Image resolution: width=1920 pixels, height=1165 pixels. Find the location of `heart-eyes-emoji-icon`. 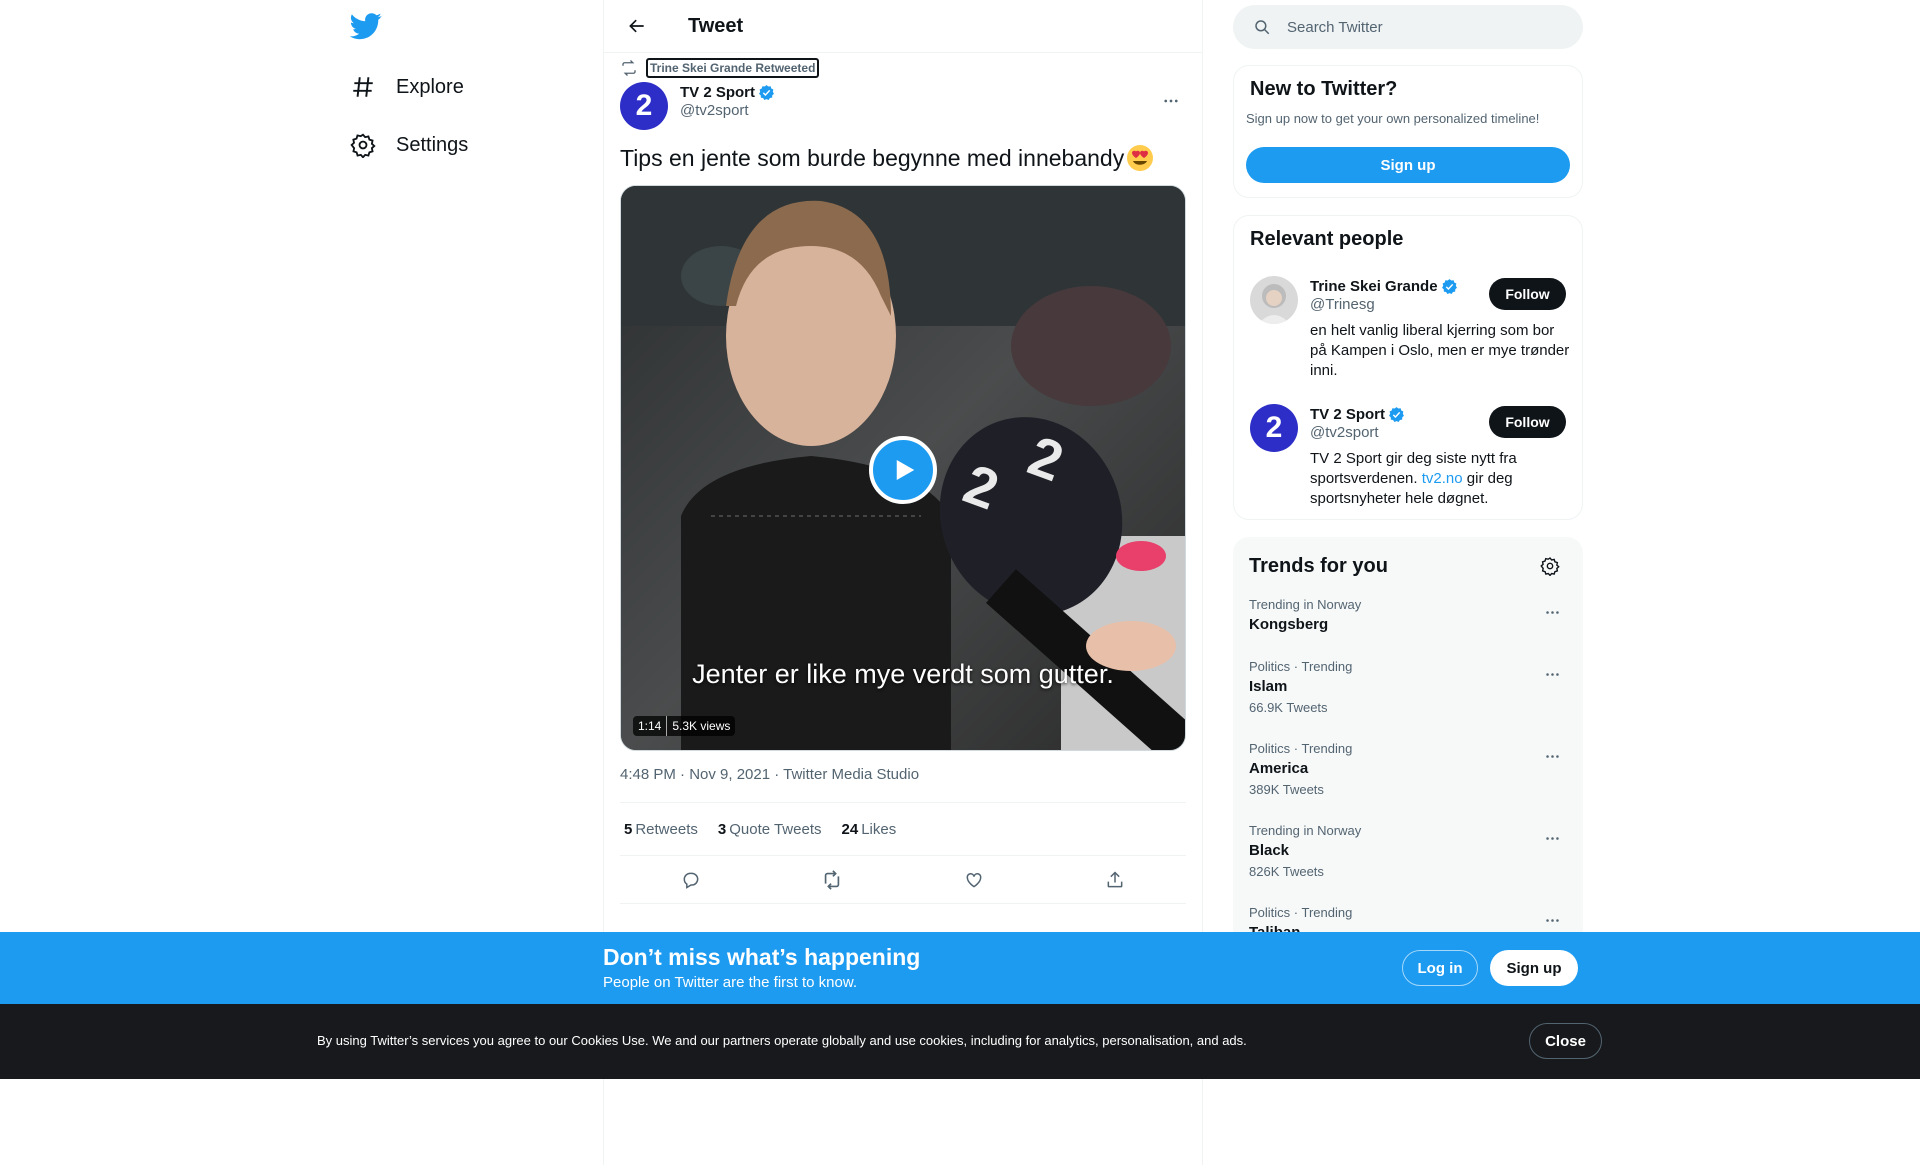

heart-eyes-emoji-icon is located at coordinates (1140, 158).